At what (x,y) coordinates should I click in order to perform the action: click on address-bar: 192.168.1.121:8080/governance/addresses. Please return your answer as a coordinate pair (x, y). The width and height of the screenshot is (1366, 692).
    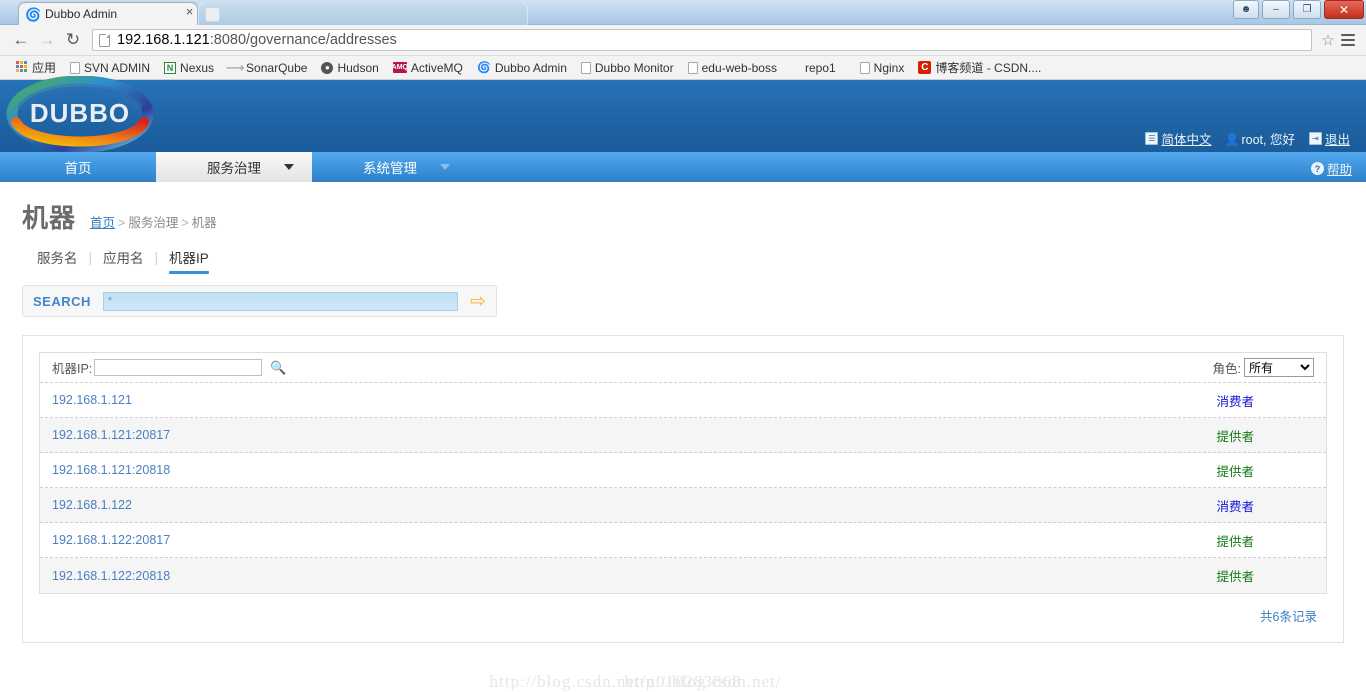
    Looking at the image, I should click on (702, 40).